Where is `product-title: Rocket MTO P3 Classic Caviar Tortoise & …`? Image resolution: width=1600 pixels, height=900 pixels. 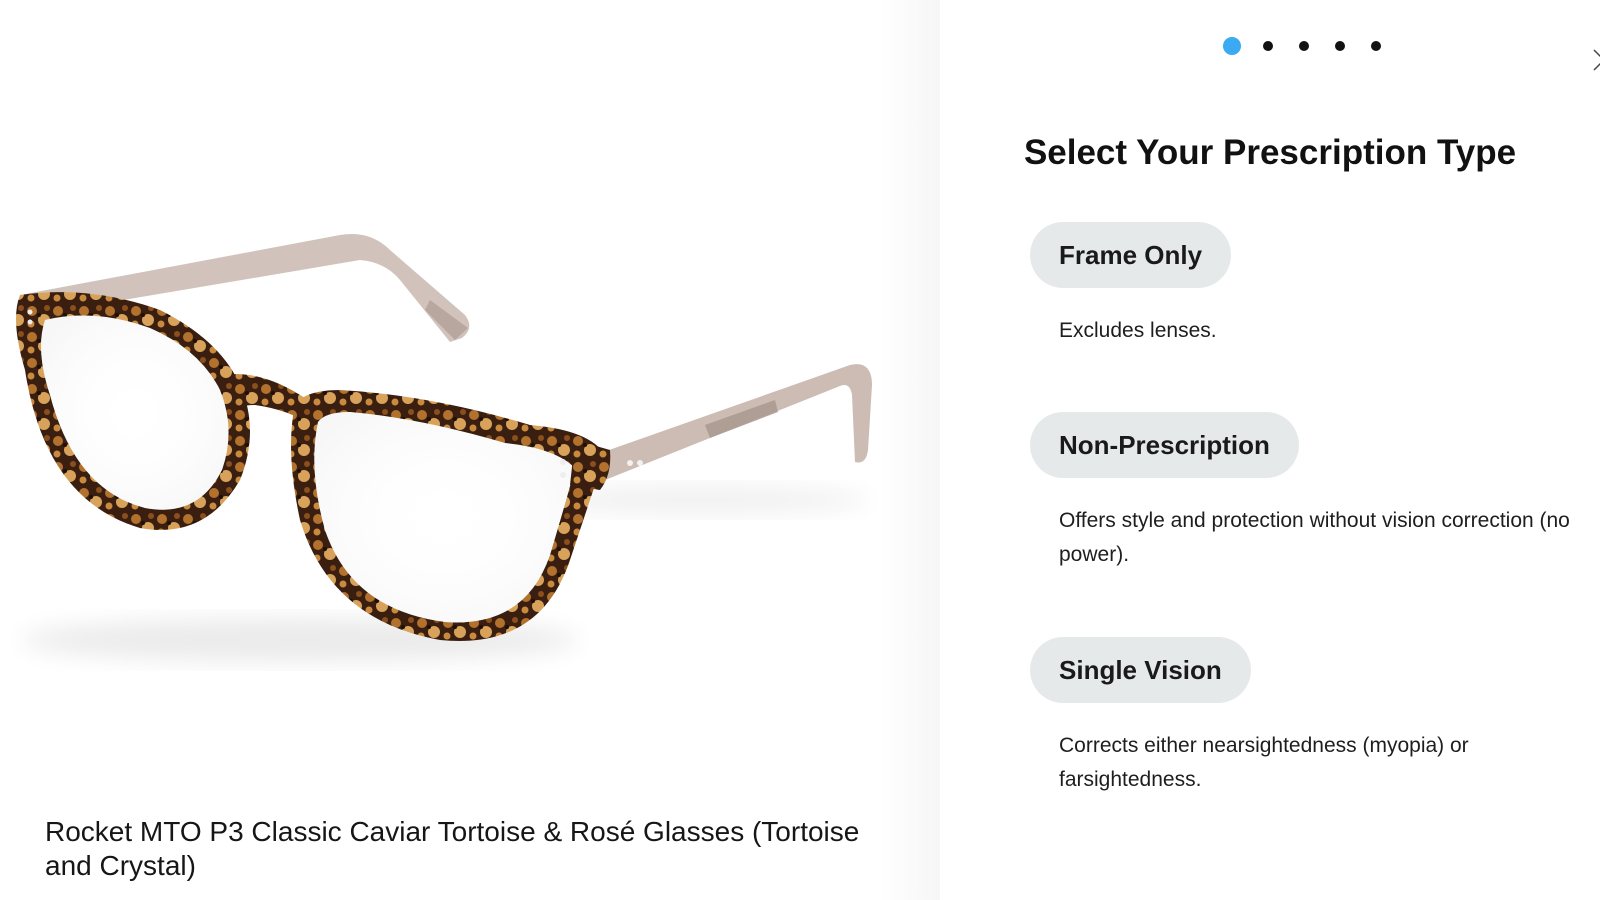 product-title: Rocket MTO P3 Classic Caviar Tortoise & … is located at coordinates (452, 848).